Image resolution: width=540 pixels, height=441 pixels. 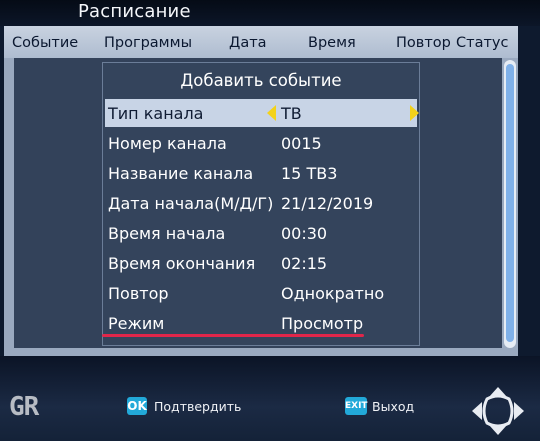 I want to click on field-channel-name: Название канала 15 ТВ3, so click(x=261, y=173).